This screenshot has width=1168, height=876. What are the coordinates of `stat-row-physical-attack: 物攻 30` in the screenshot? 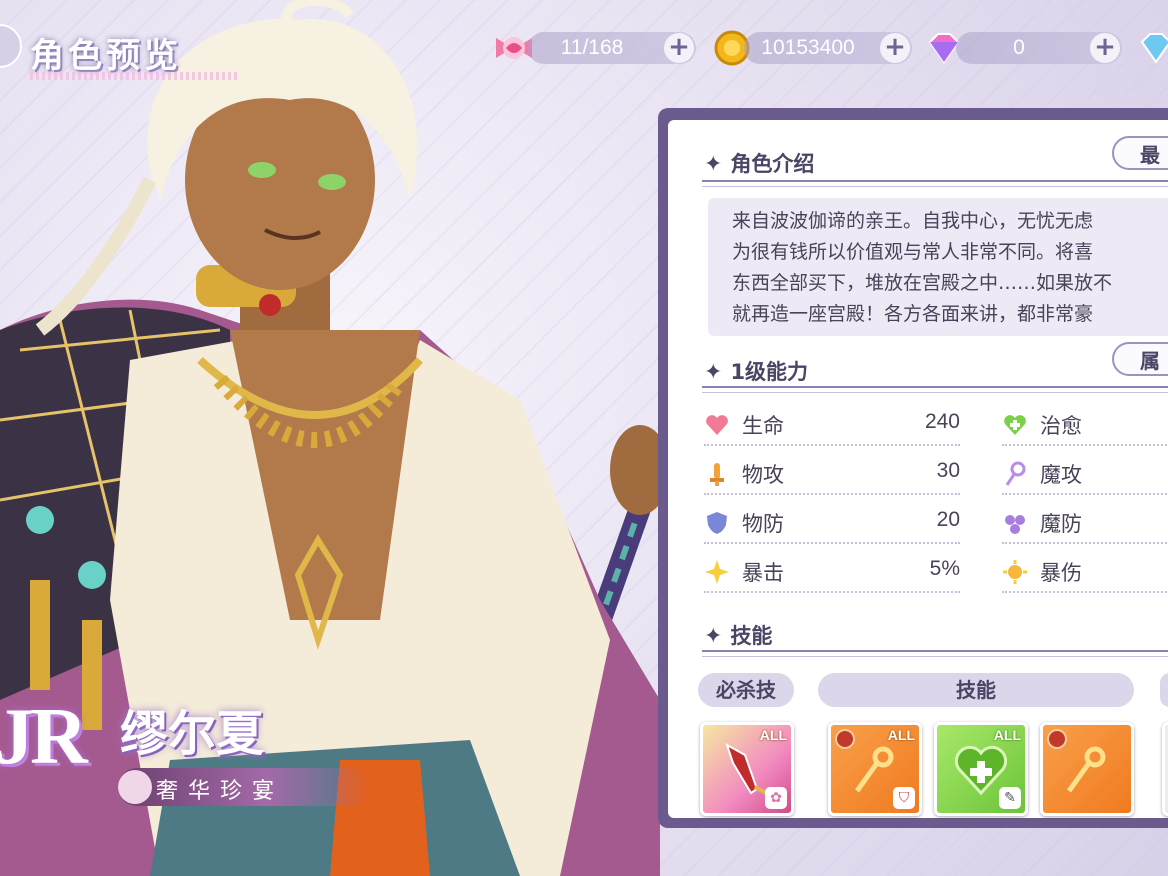 It's located at (832, 475).